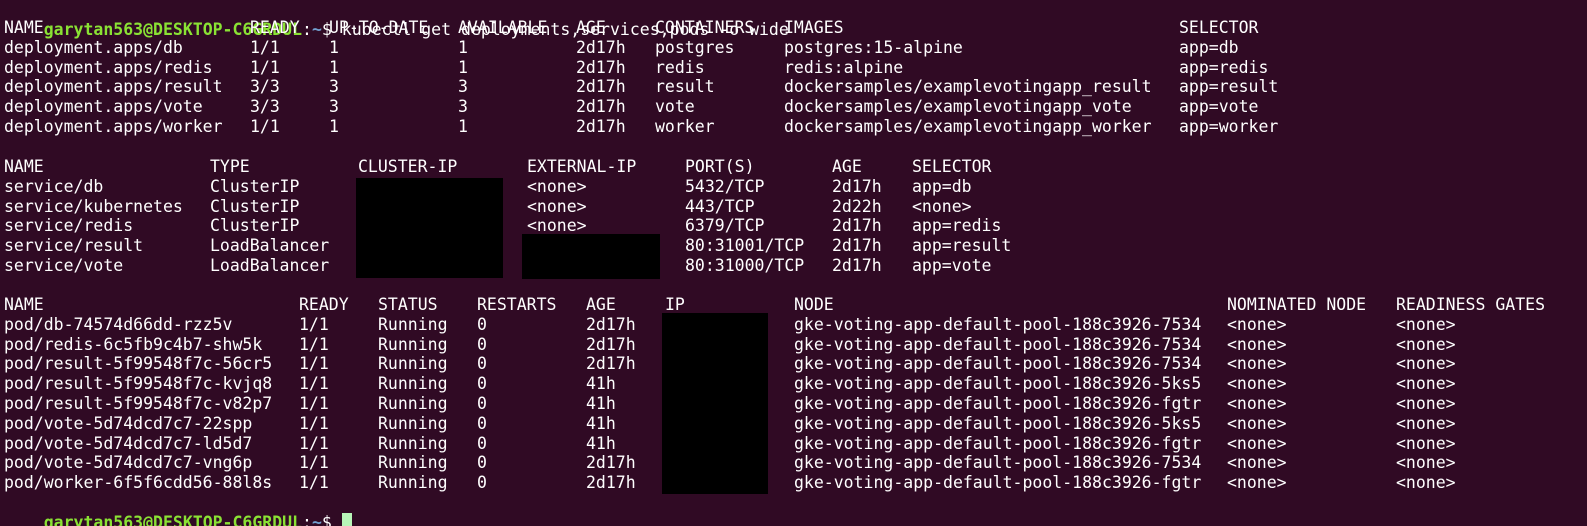  I want to click on cell-containers: redis, so click(680, 67).